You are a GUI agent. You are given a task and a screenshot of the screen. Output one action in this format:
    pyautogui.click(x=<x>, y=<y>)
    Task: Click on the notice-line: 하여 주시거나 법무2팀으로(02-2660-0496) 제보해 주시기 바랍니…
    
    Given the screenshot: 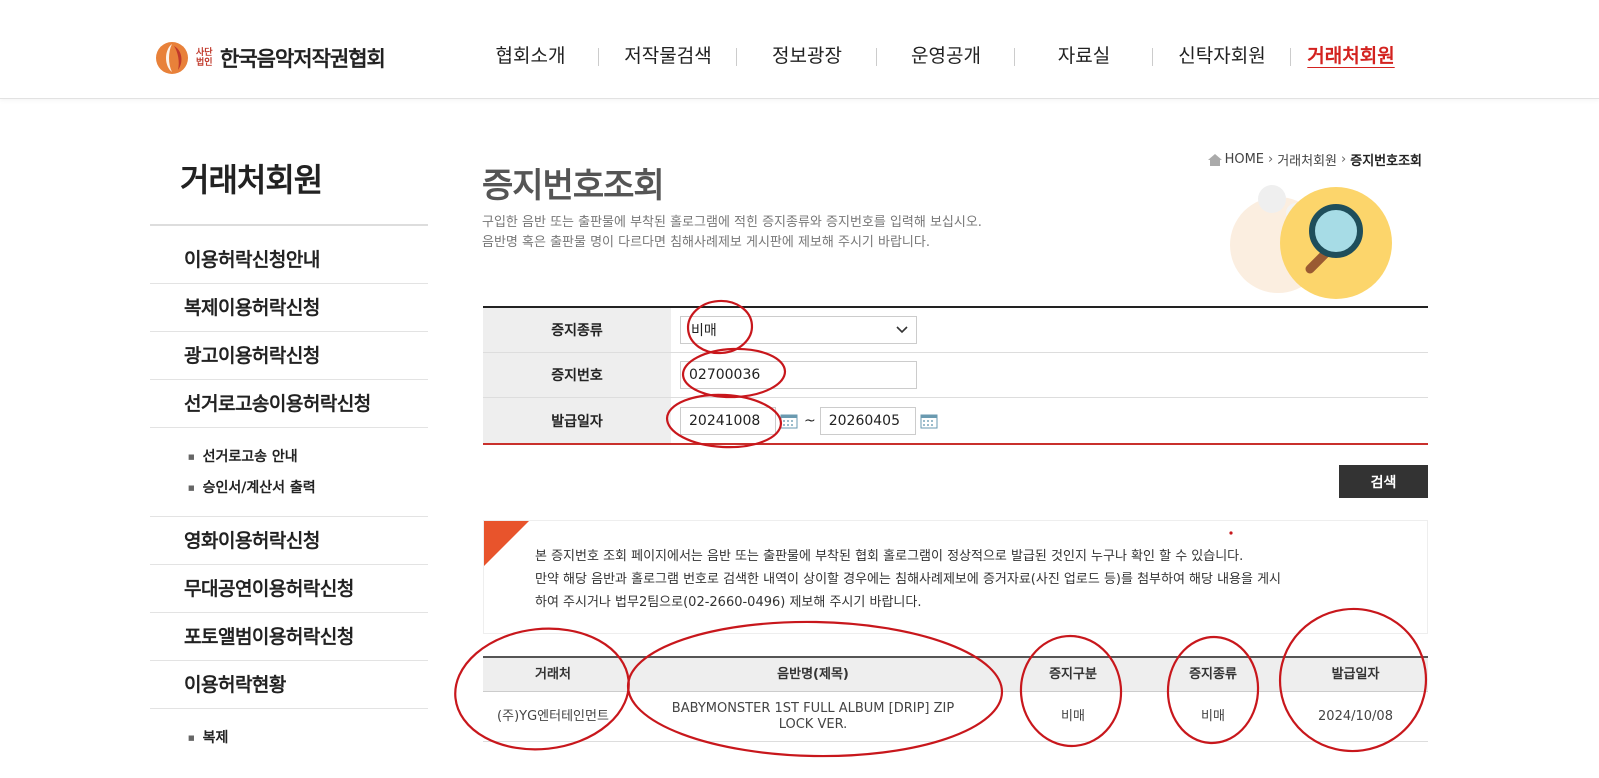 What is the action you would take?
    pyautogui.click(x=728, y=602)
    